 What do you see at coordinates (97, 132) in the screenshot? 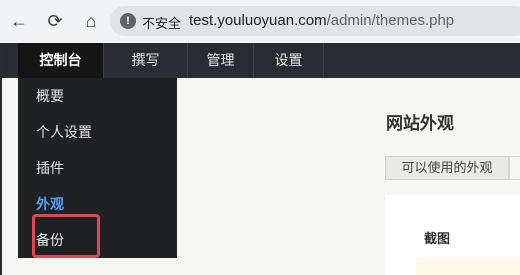
I see `dropdown-item-profile: 个人设置` at bounding box center [97, 132].